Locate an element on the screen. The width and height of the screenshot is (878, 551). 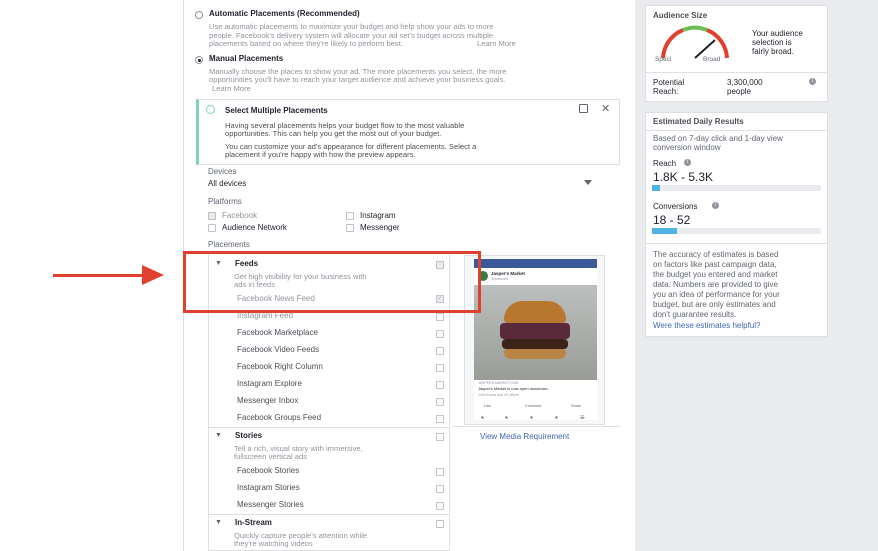
preview-search-bar is located at coordinates (535, 263).